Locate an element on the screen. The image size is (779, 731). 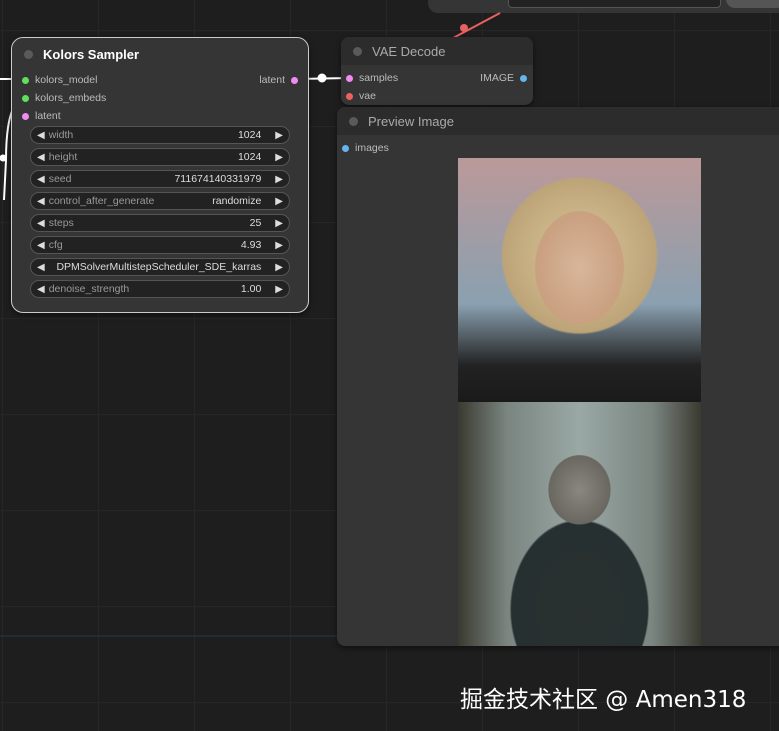
input-kolors-model: kolors_model is located at coordinates (59, 80).